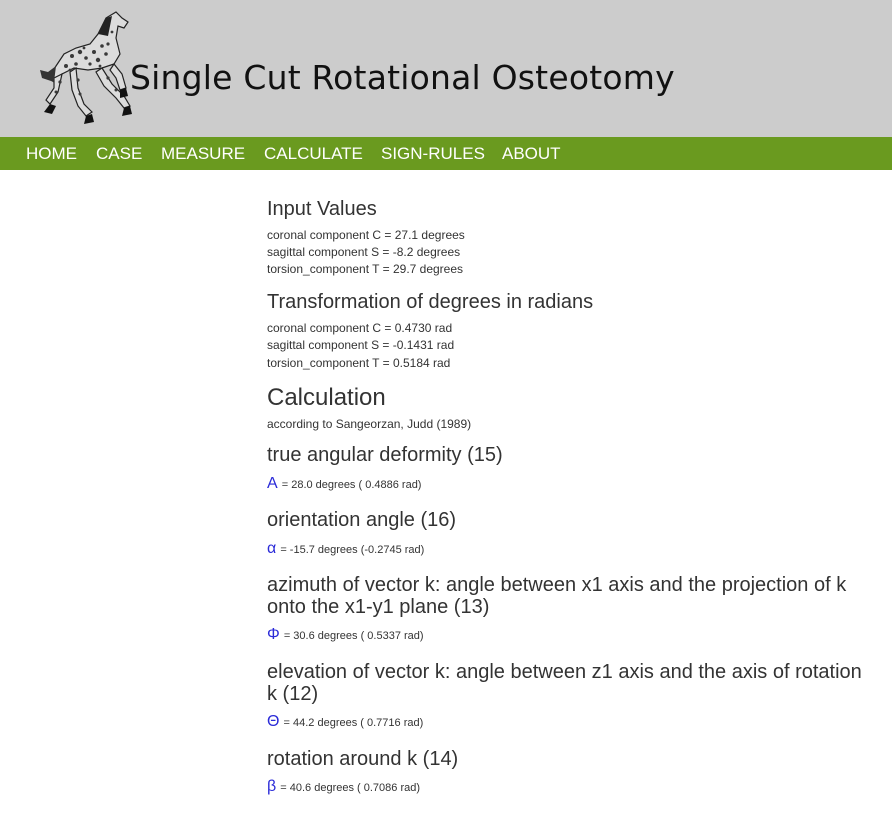 This screenshot has width=892, height=828. I want to click on result-value-azimuth: = 30.6 degrees ( 0.5337 rad), so click(353, 636).